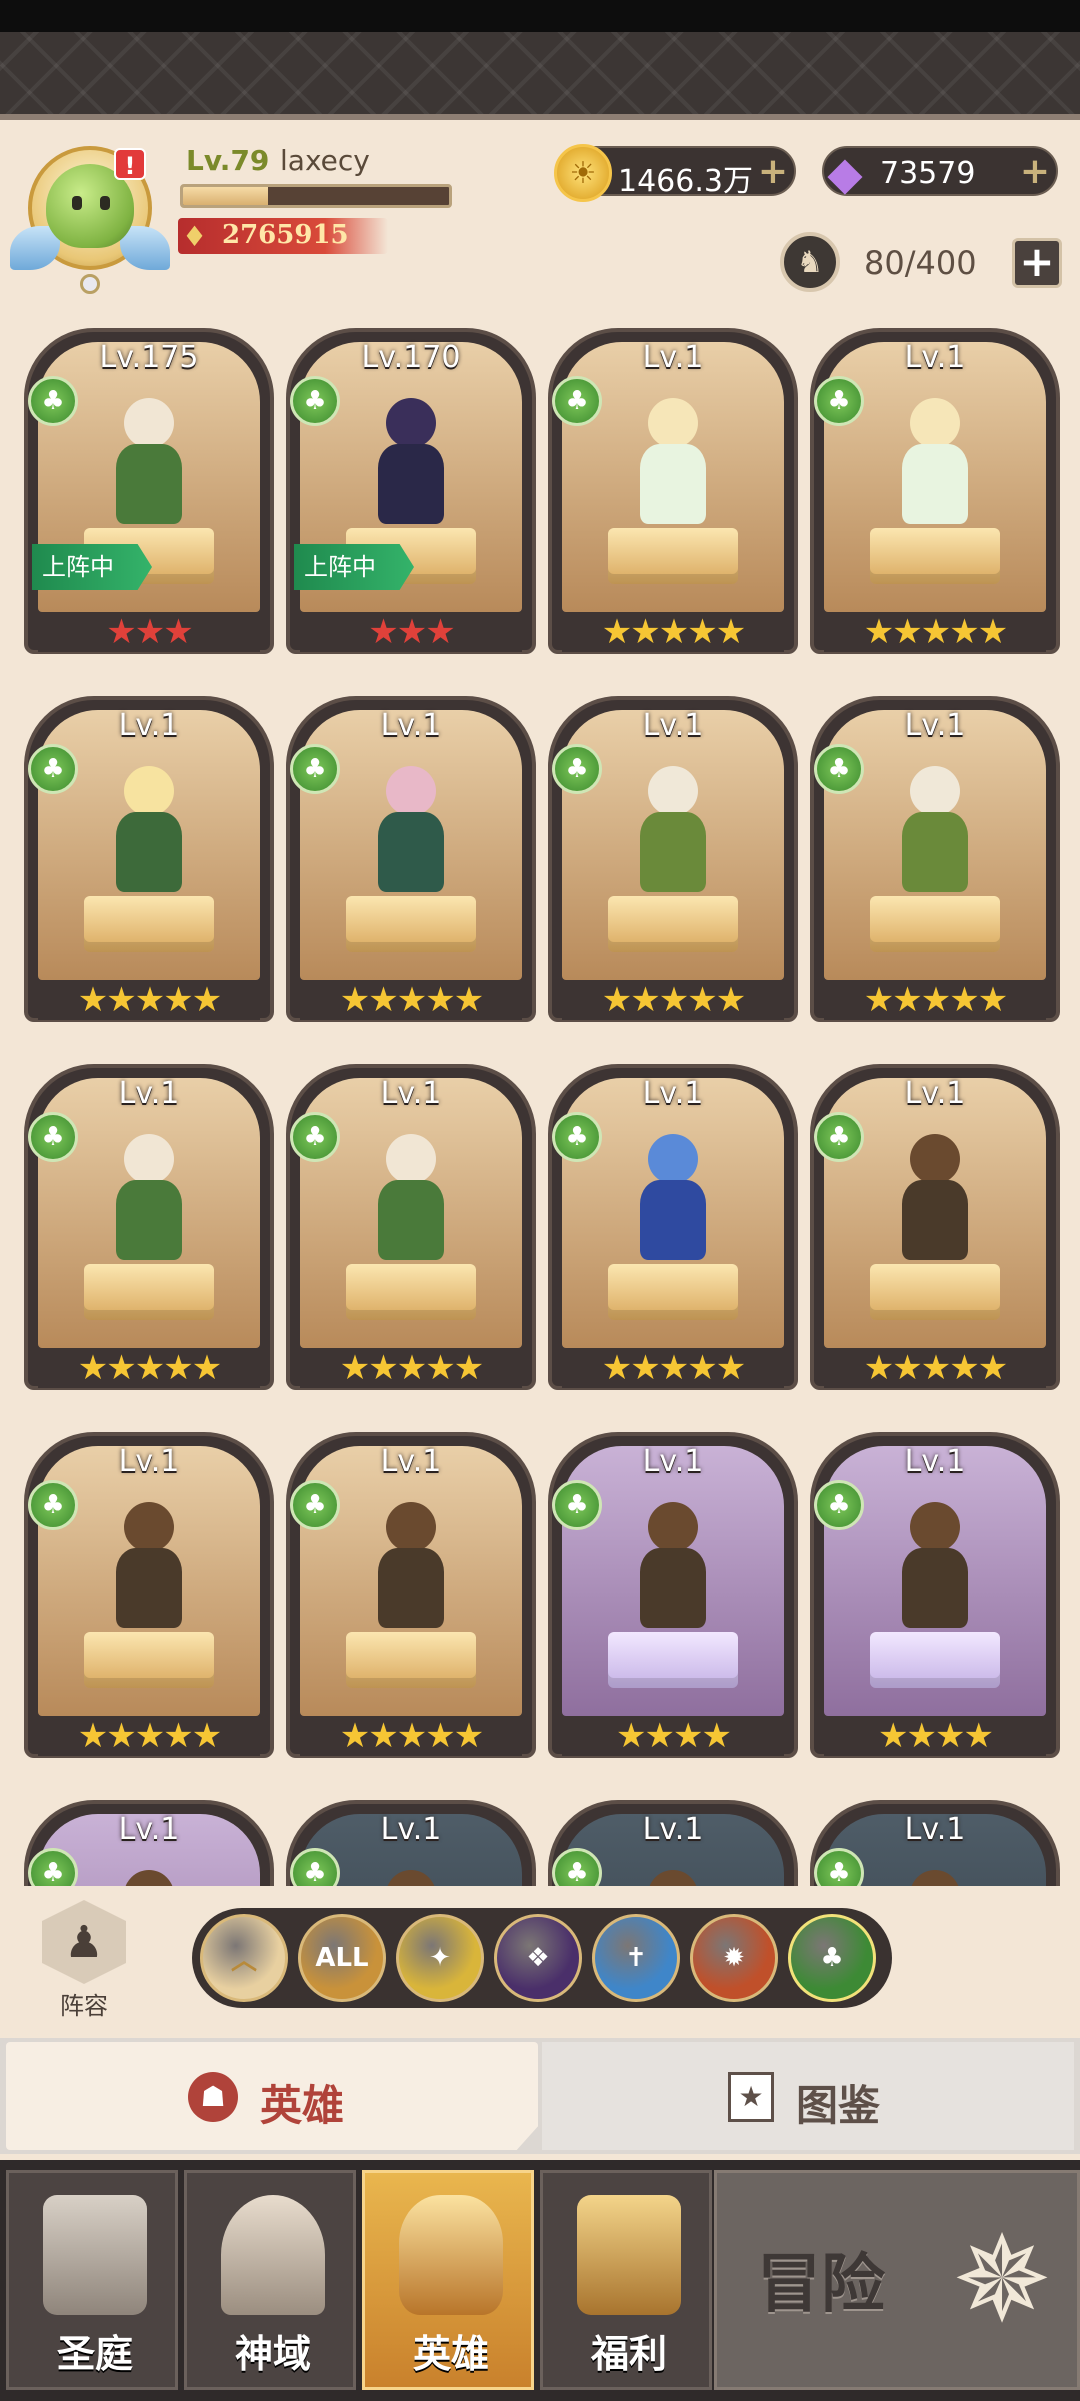 The height and width of the screenshot is (2401, 1080). Describe the element at coordinates (751, 2097) in the screenshot. I see `star-book-icon: ★` at that location.